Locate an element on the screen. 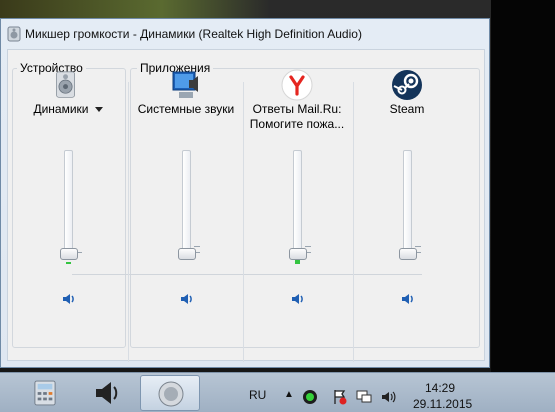 The image size is (555, 412). volume-tray-icon is located at coordinates (388, 397).